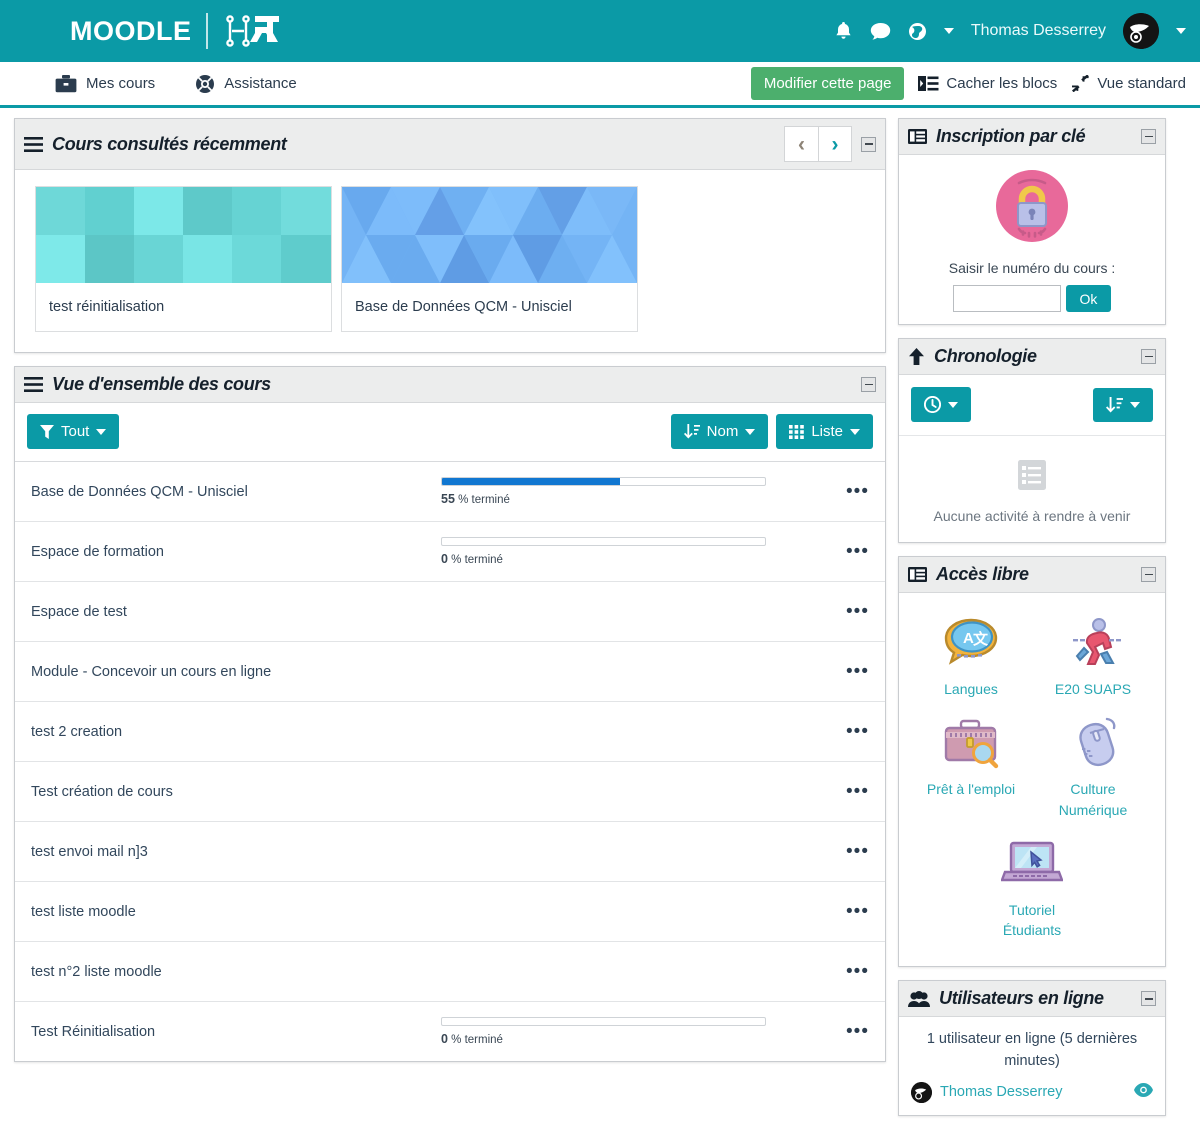  What do you see at coordinates (260, 83) in the screenshot?
I see `nav-label: Assistance` at bounding box center [260, 83].